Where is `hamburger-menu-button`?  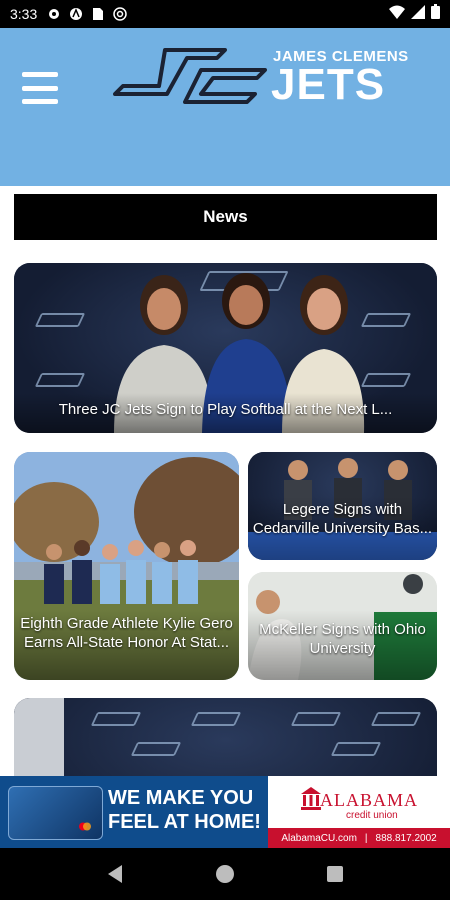 hamburger-menu-button is located at coordinates (40, 88).